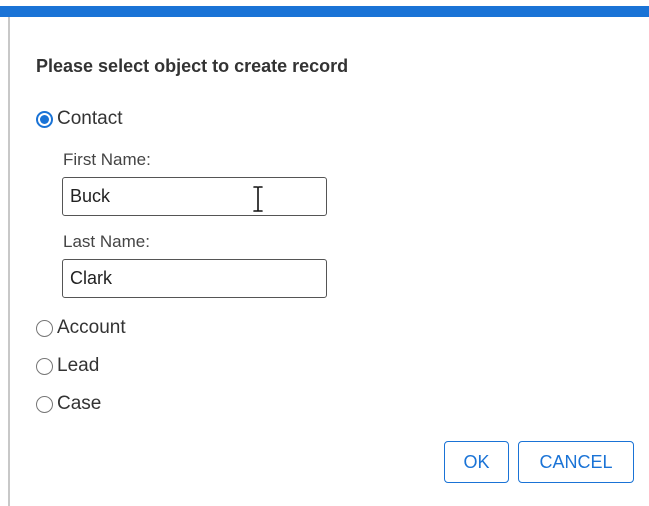  I want to click on radio-option-account: Account, so click(81, 328).